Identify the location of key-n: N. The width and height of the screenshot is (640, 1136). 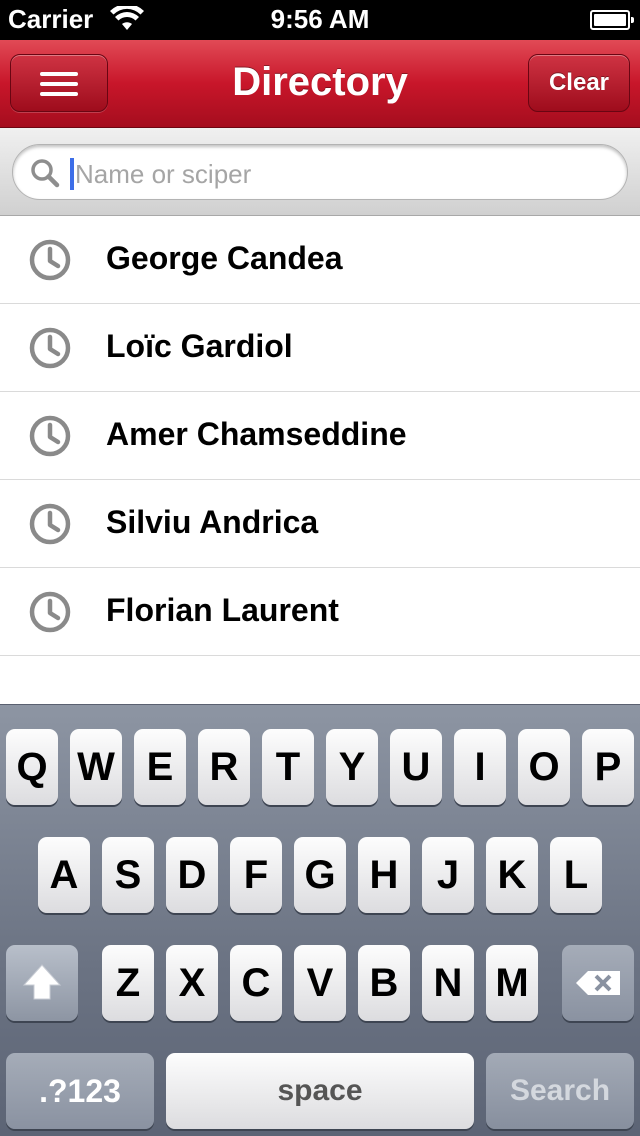
(448, 983).